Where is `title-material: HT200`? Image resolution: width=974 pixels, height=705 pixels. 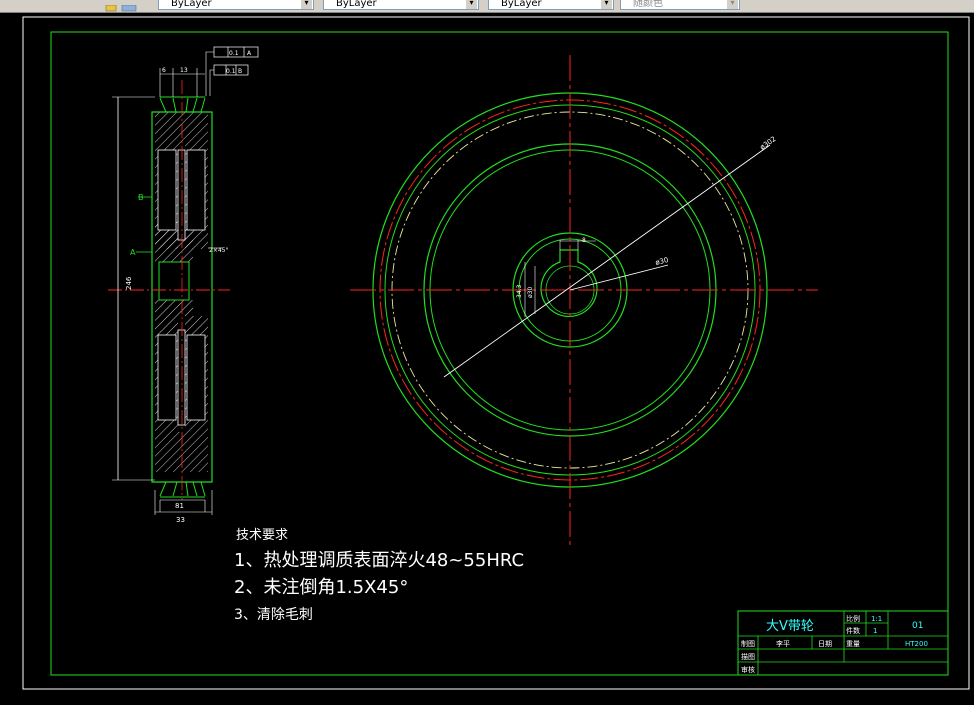 title-material: HT200 is located at coordinates (916, 644).